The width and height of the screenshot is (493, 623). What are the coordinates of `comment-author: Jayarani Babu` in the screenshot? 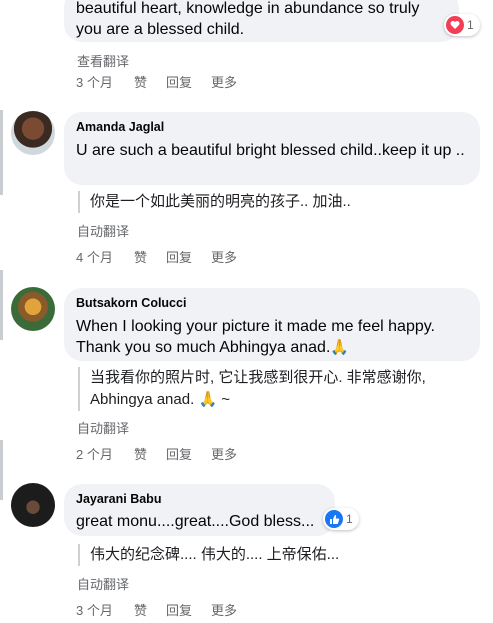 It's located at (118, 499).